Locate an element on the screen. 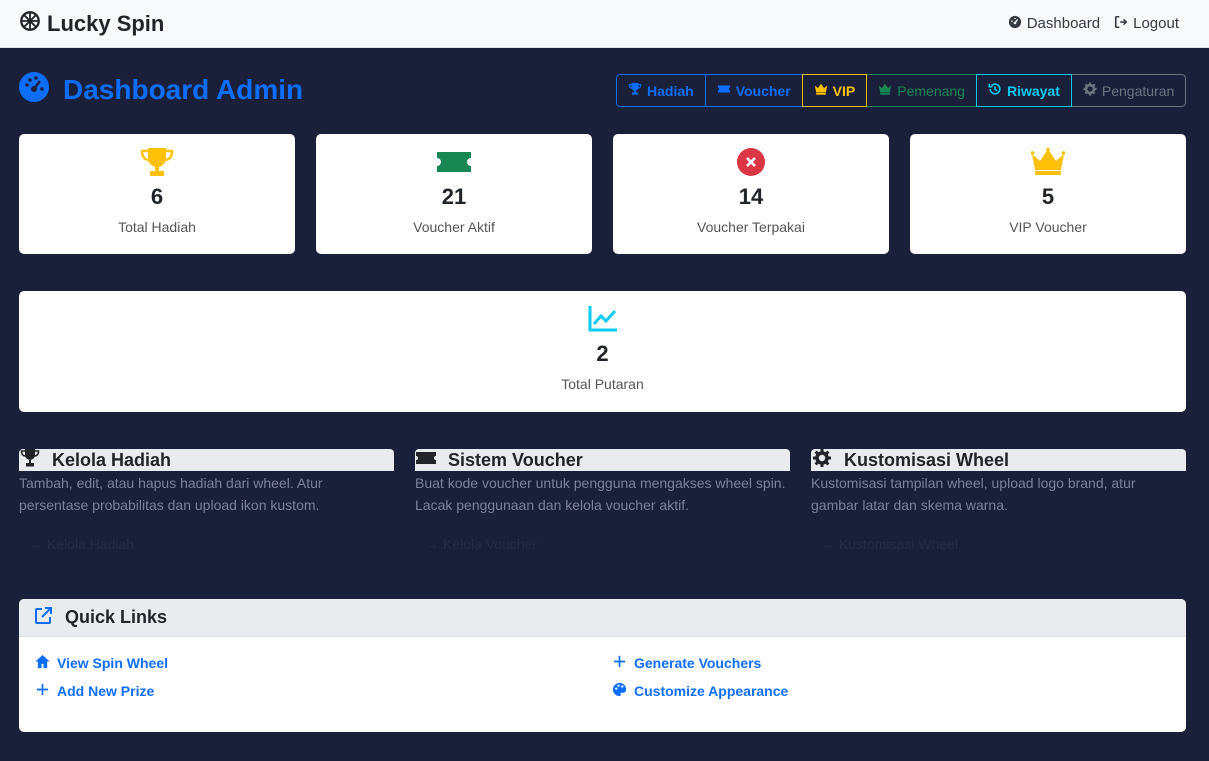 The image size is (1209, 761). stat-value: 14 is located at coordinates (751, 196).